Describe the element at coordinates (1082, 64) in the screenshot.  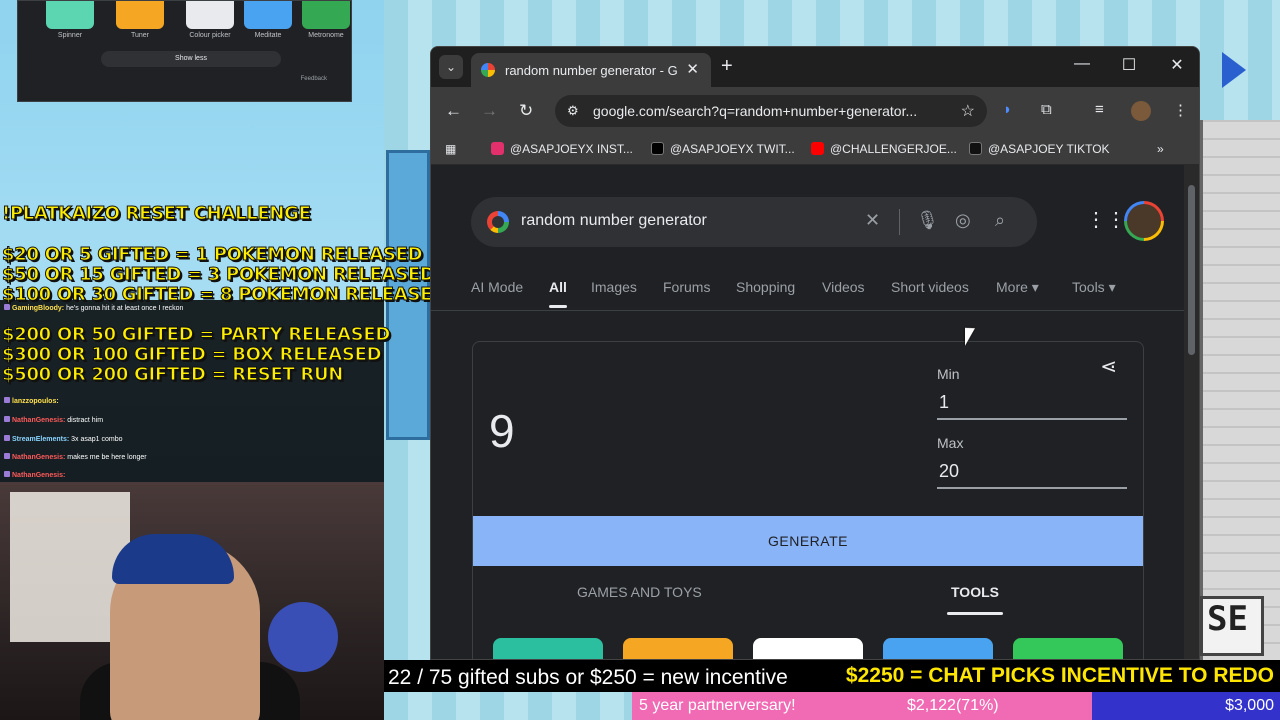
I see `minimize-button: —` at that location.